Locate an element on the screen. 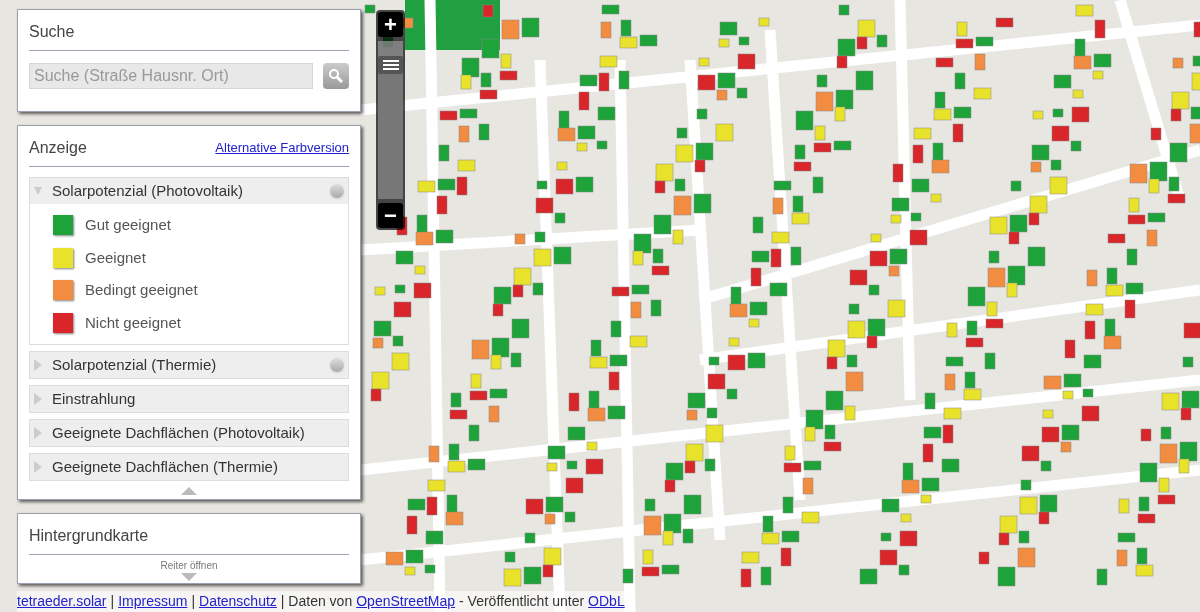 This screenshot has height=612, width=1200. layer-section-header: Geeignete Dachflächen (Thermie) is located at coordinates (189, 467).